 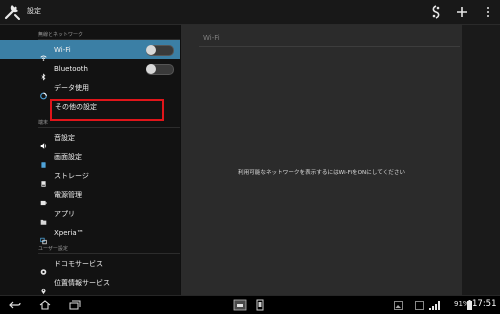 What do you see at coordinates (90, 50) in the screenshot?
I see `settings-item-wifi: Wi-Fi` at bounding box center [90, 50].